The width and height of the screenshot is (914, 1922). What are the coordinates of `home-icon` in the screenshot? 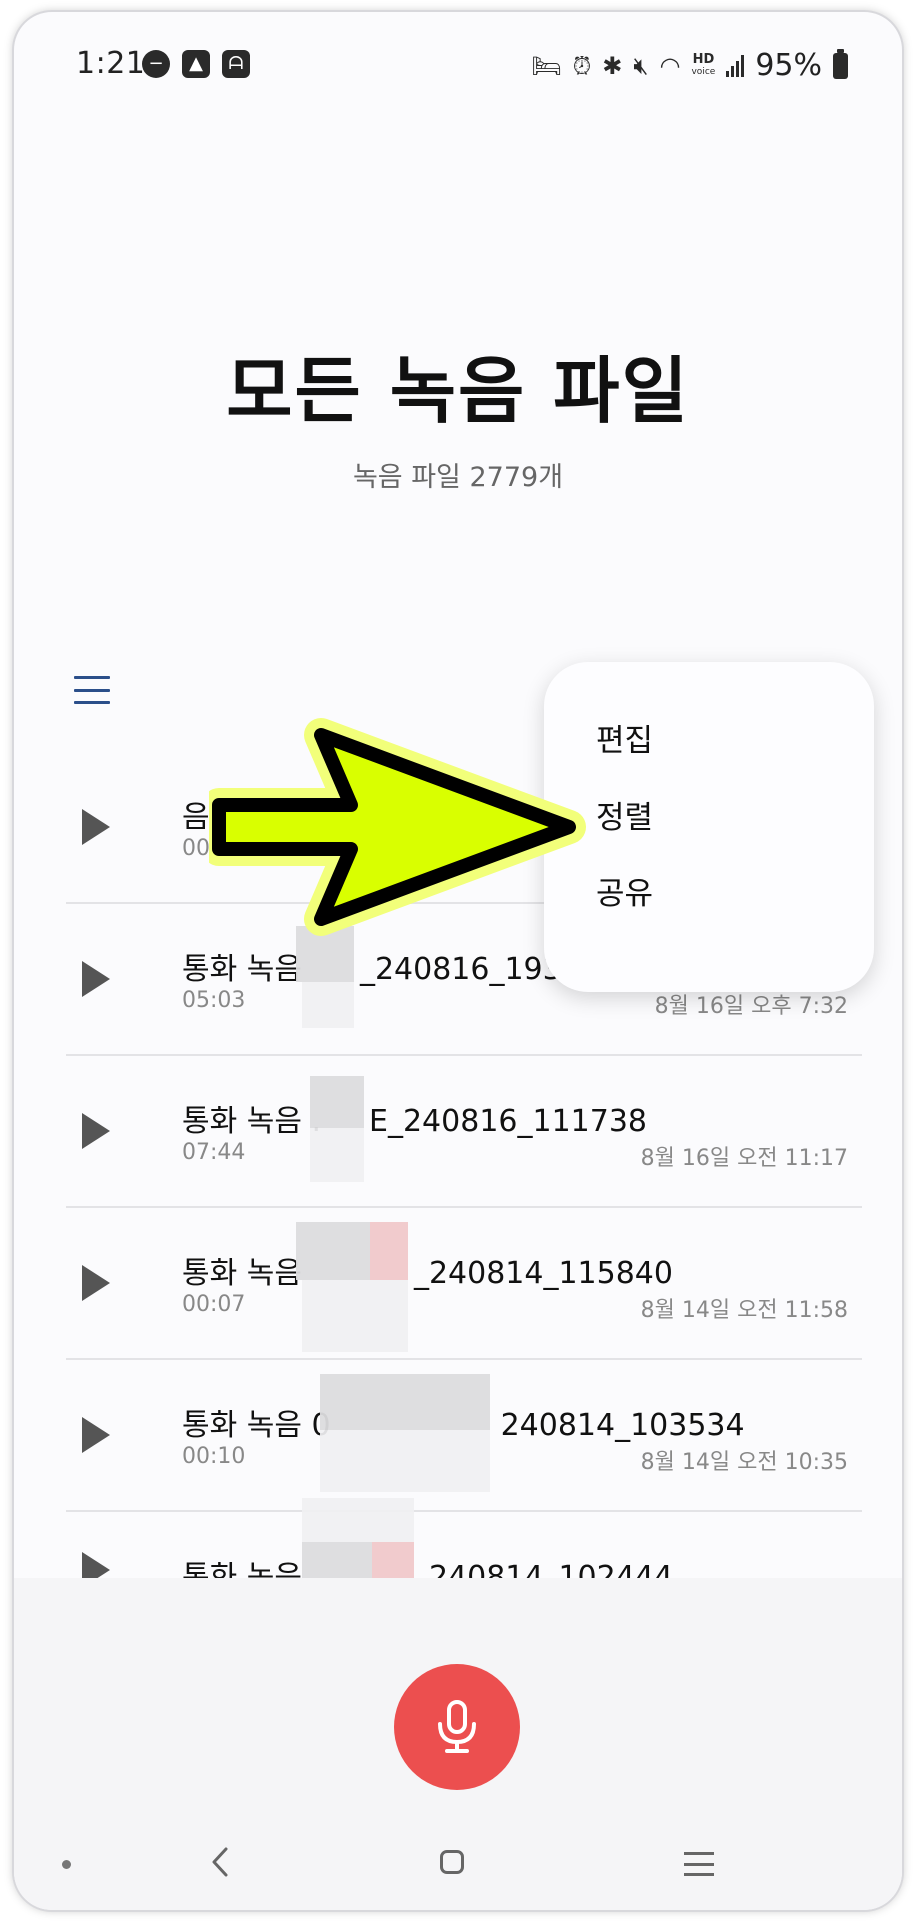 It's located at (452, 1862).